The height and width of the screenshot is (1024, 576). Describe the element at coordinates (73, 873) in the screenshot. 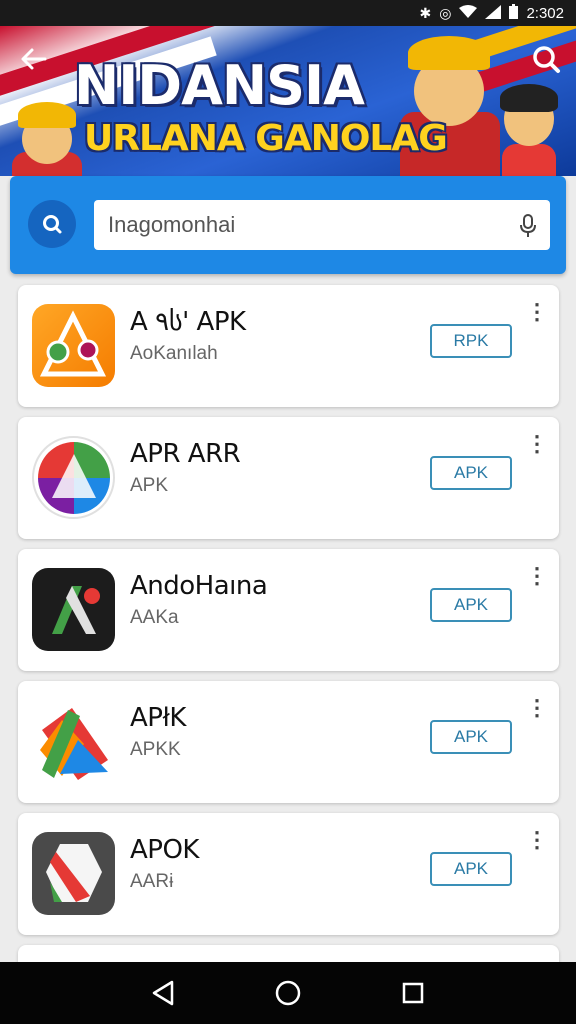

I see `app-icon-hexagon-gray` at that location.